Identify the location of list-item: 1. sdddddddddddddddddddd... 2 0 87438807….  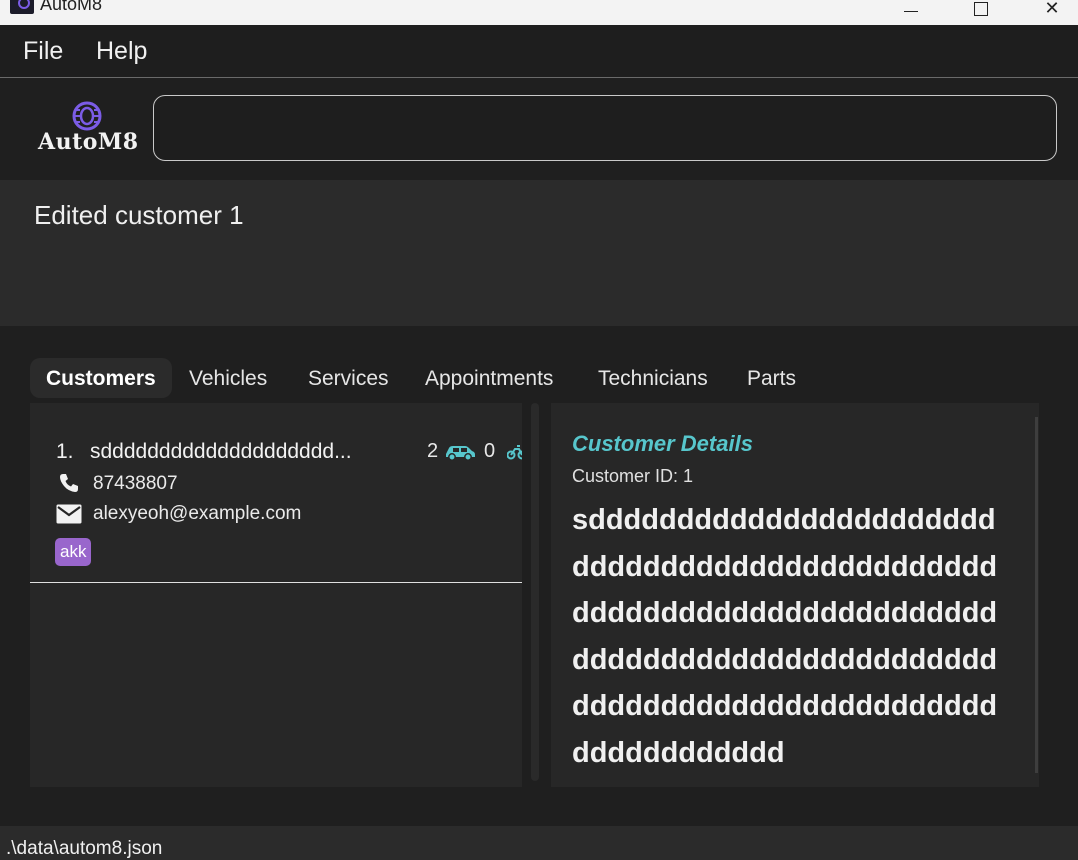
(276, 493).